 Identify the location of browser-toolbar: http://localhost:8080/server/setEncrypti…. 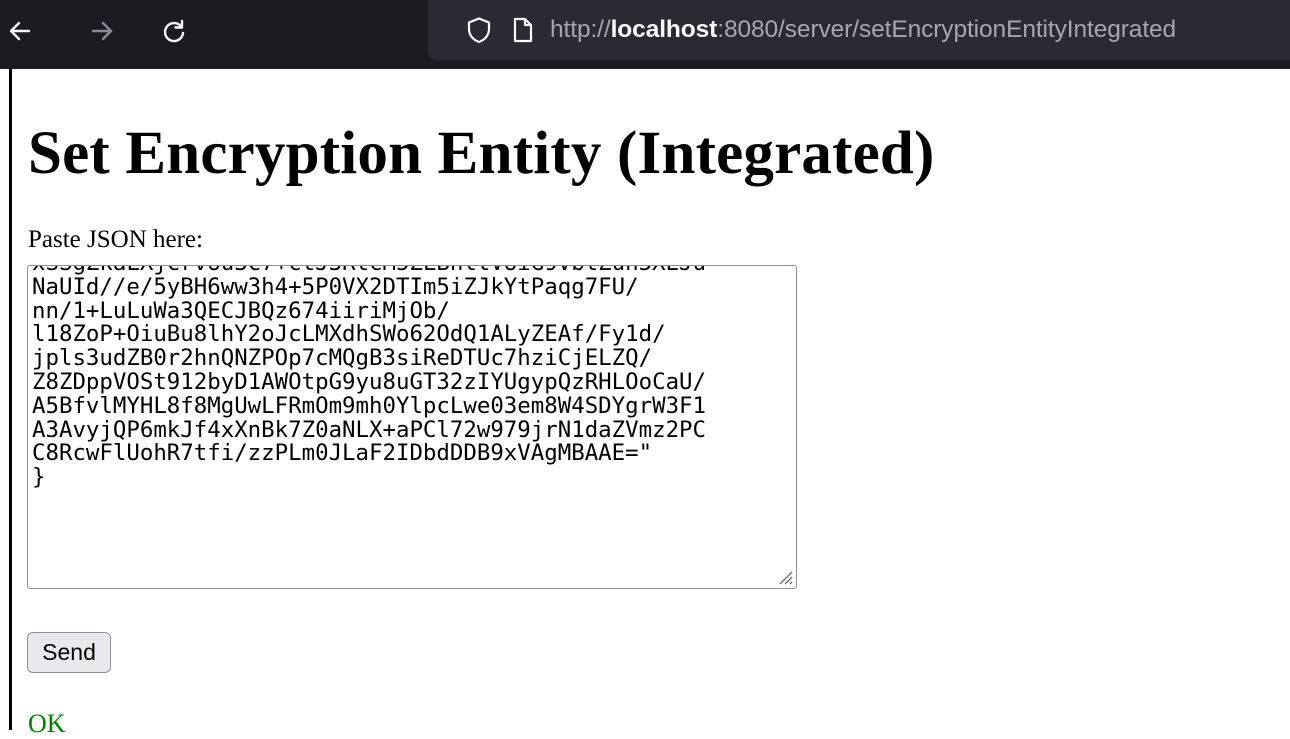
(645, 34).